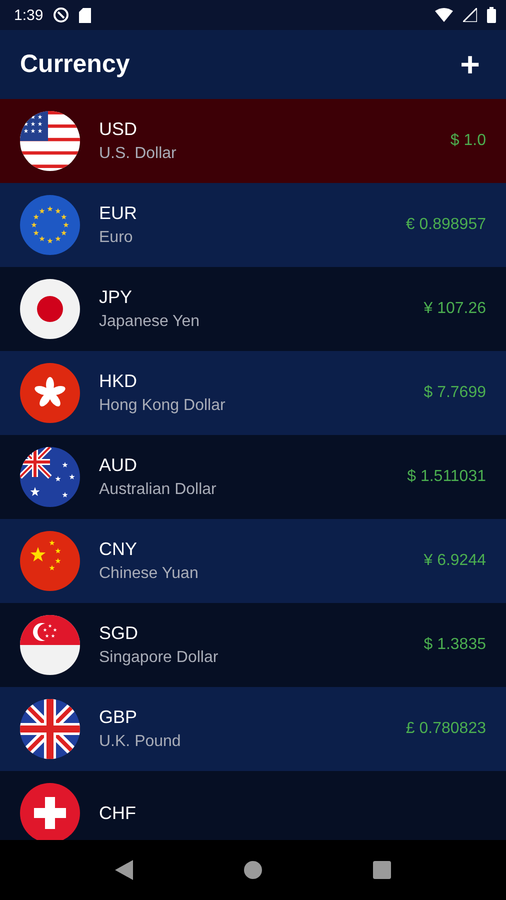  Describe the element at coordinates (149, 574) in the screenshot. I see `currency-name: Chinese Yuan` at that location.